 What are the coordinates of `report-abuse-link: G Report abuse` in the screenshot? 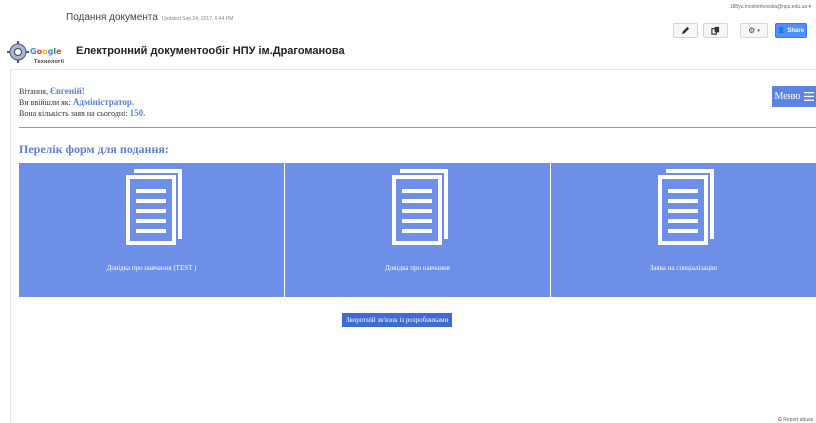 It's located at (795, 420).